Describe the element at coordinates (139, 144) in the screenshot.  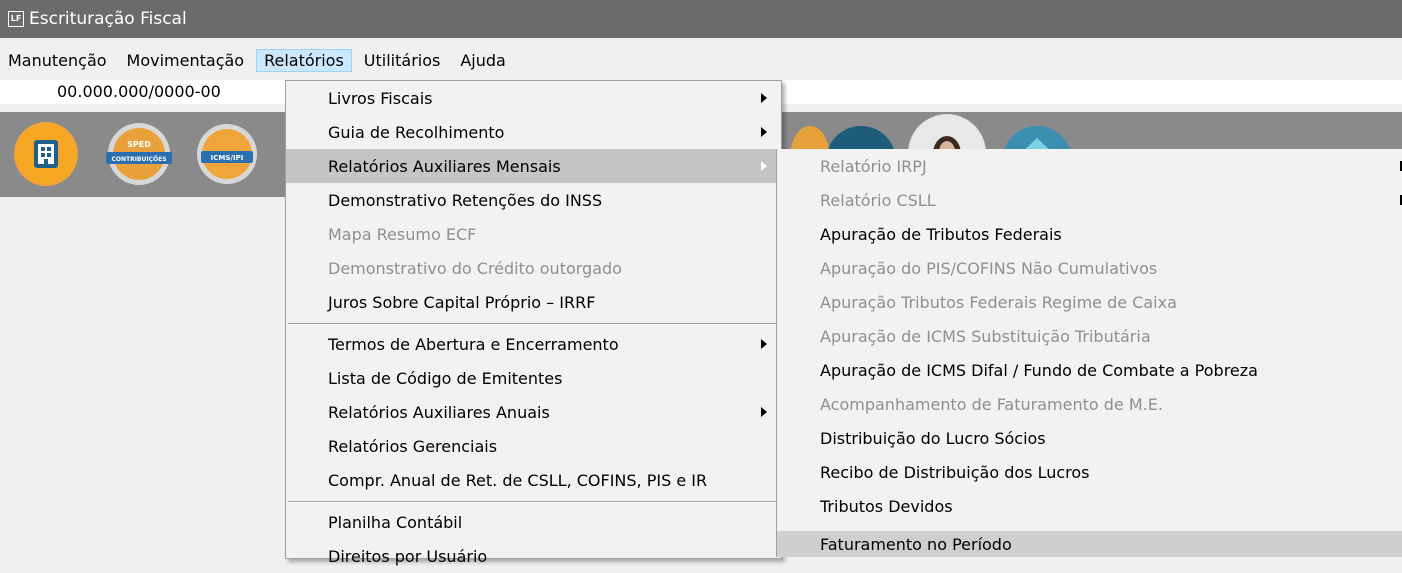
I see `sped-label-top: SPED` at that location.